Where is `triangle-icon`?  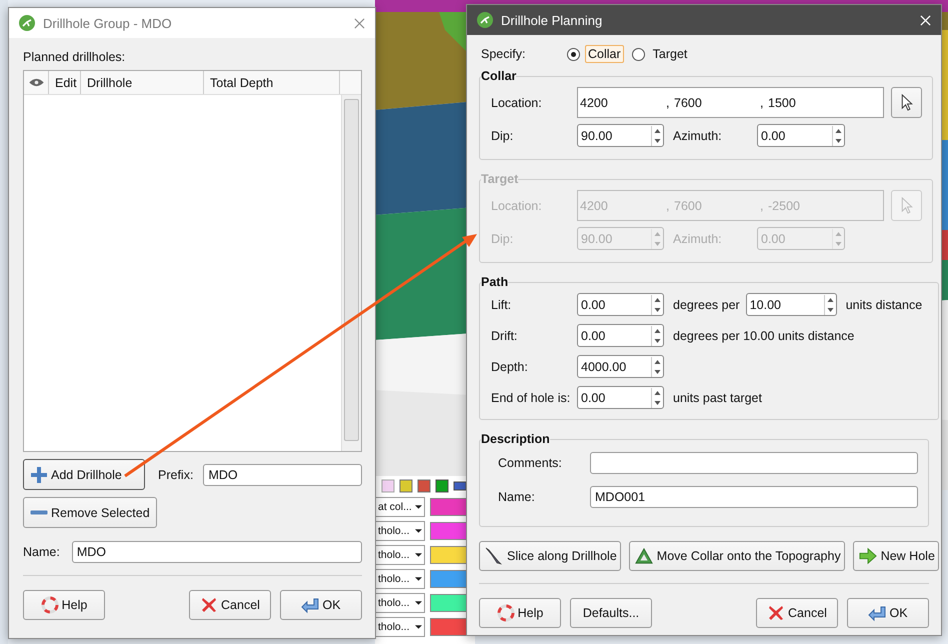 triangle-icon is located at coordinates (643, 556).